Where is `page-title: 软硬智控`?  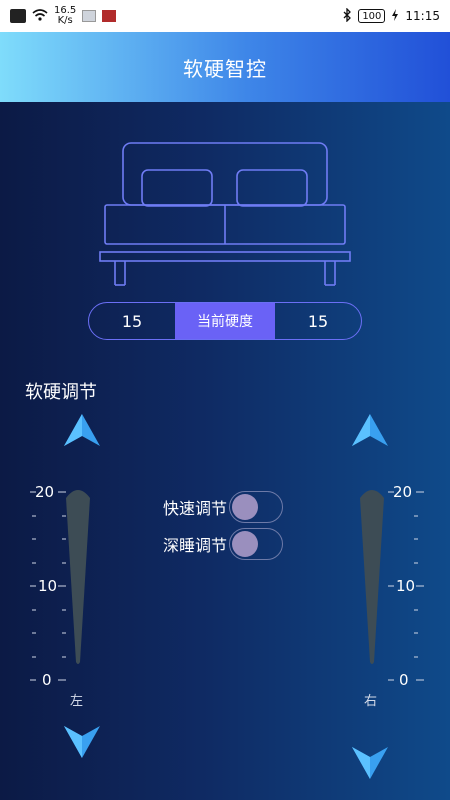 page-title: 软硬智控 is located at coordinates (225, 68).